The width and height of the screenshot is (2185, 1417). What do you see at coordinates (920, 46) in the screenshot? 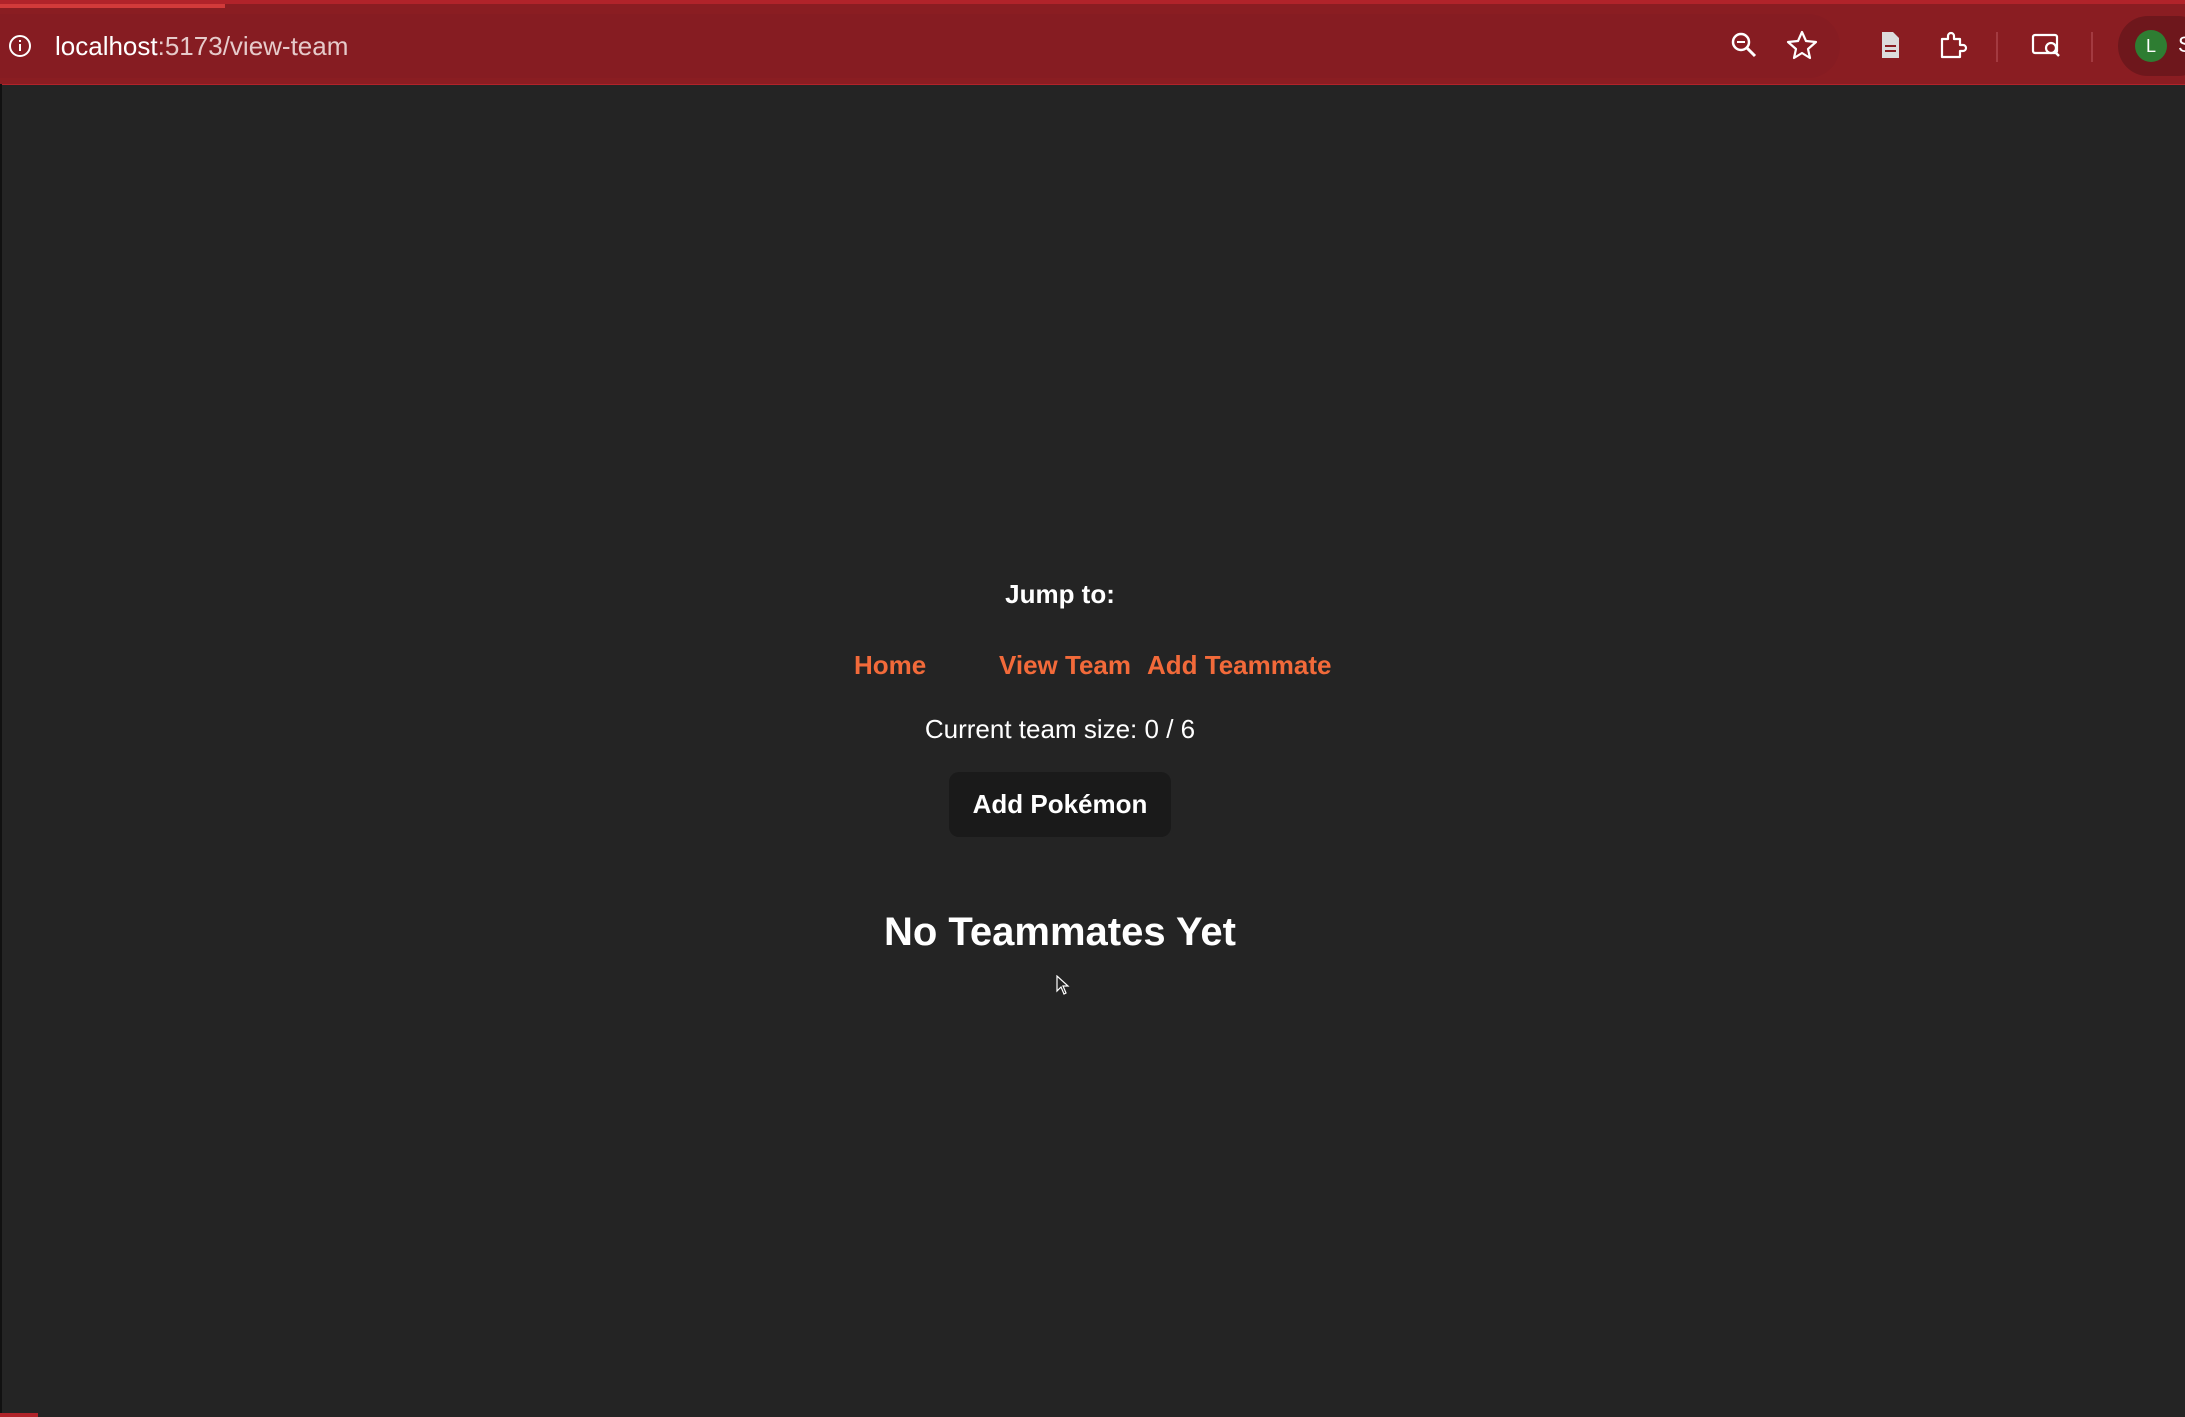
I see `address-bar: localhost:5173/view-team` at bounding box center [920, 46].